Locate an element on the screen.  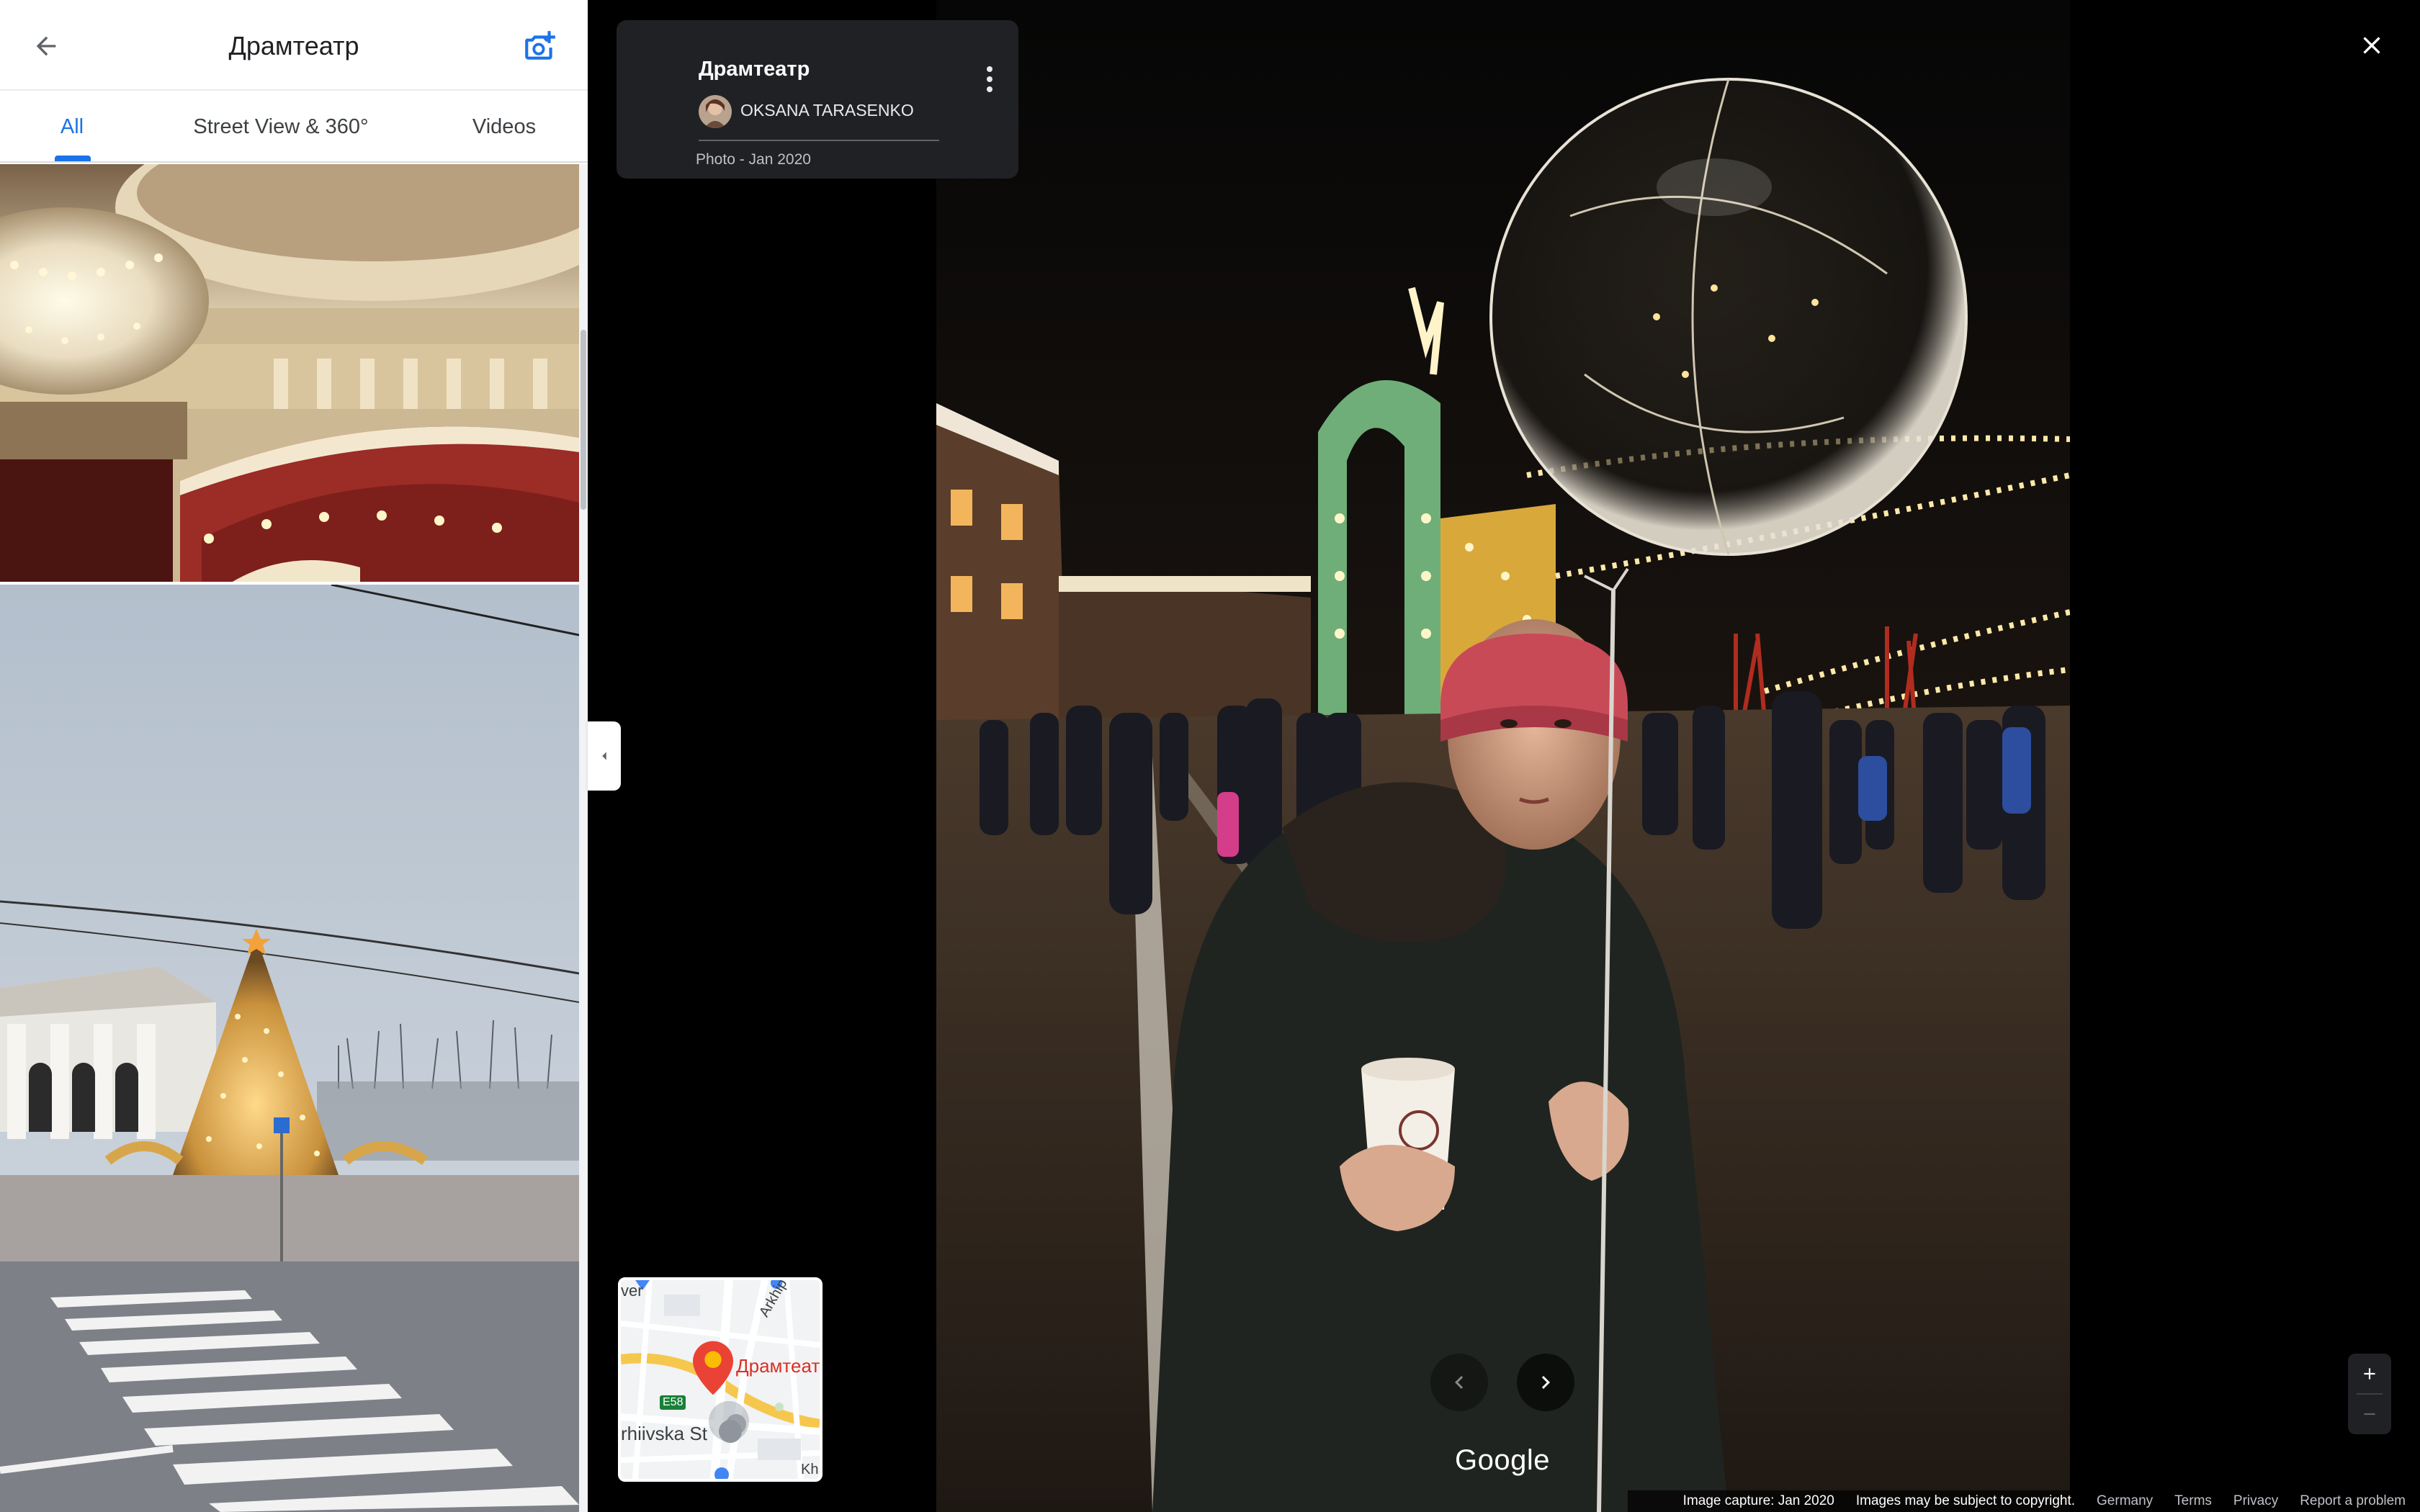
zoom-out-button is located at coordinates (2369, 1414).